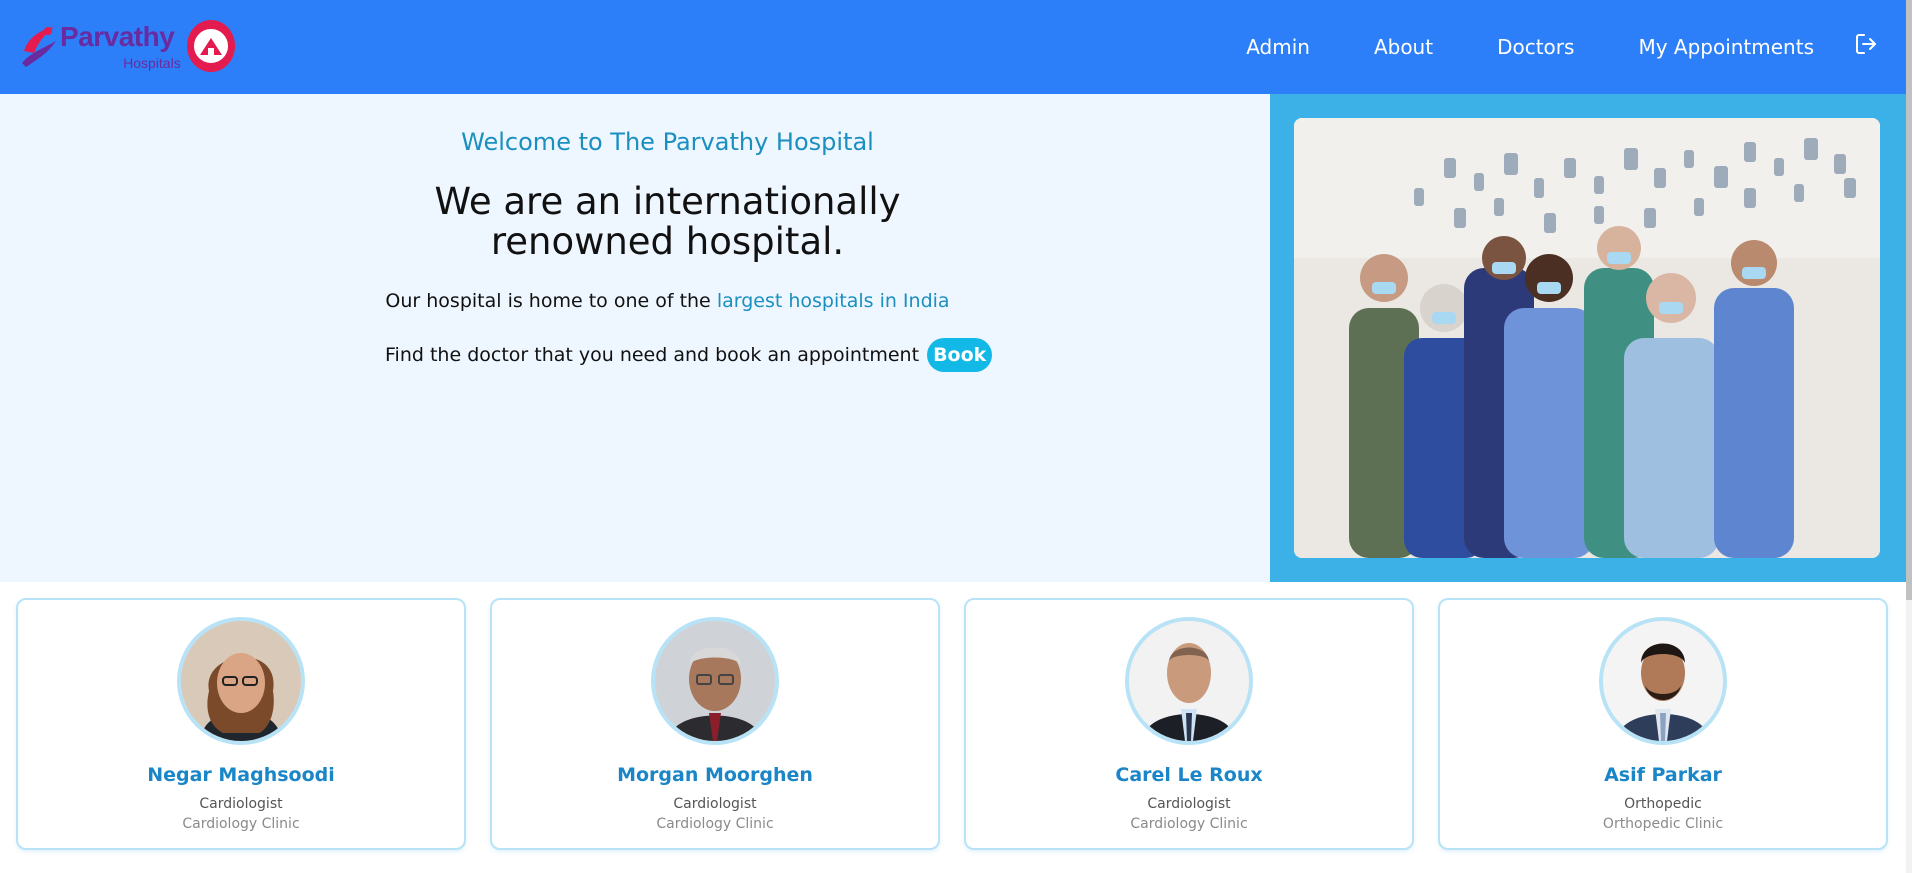 Image resolution: width=1912 pixels, height=873 pixels. Describe the element at coordinates (152, 63) in the screenshot. I see `brand-sub: Hospitals` at that location.